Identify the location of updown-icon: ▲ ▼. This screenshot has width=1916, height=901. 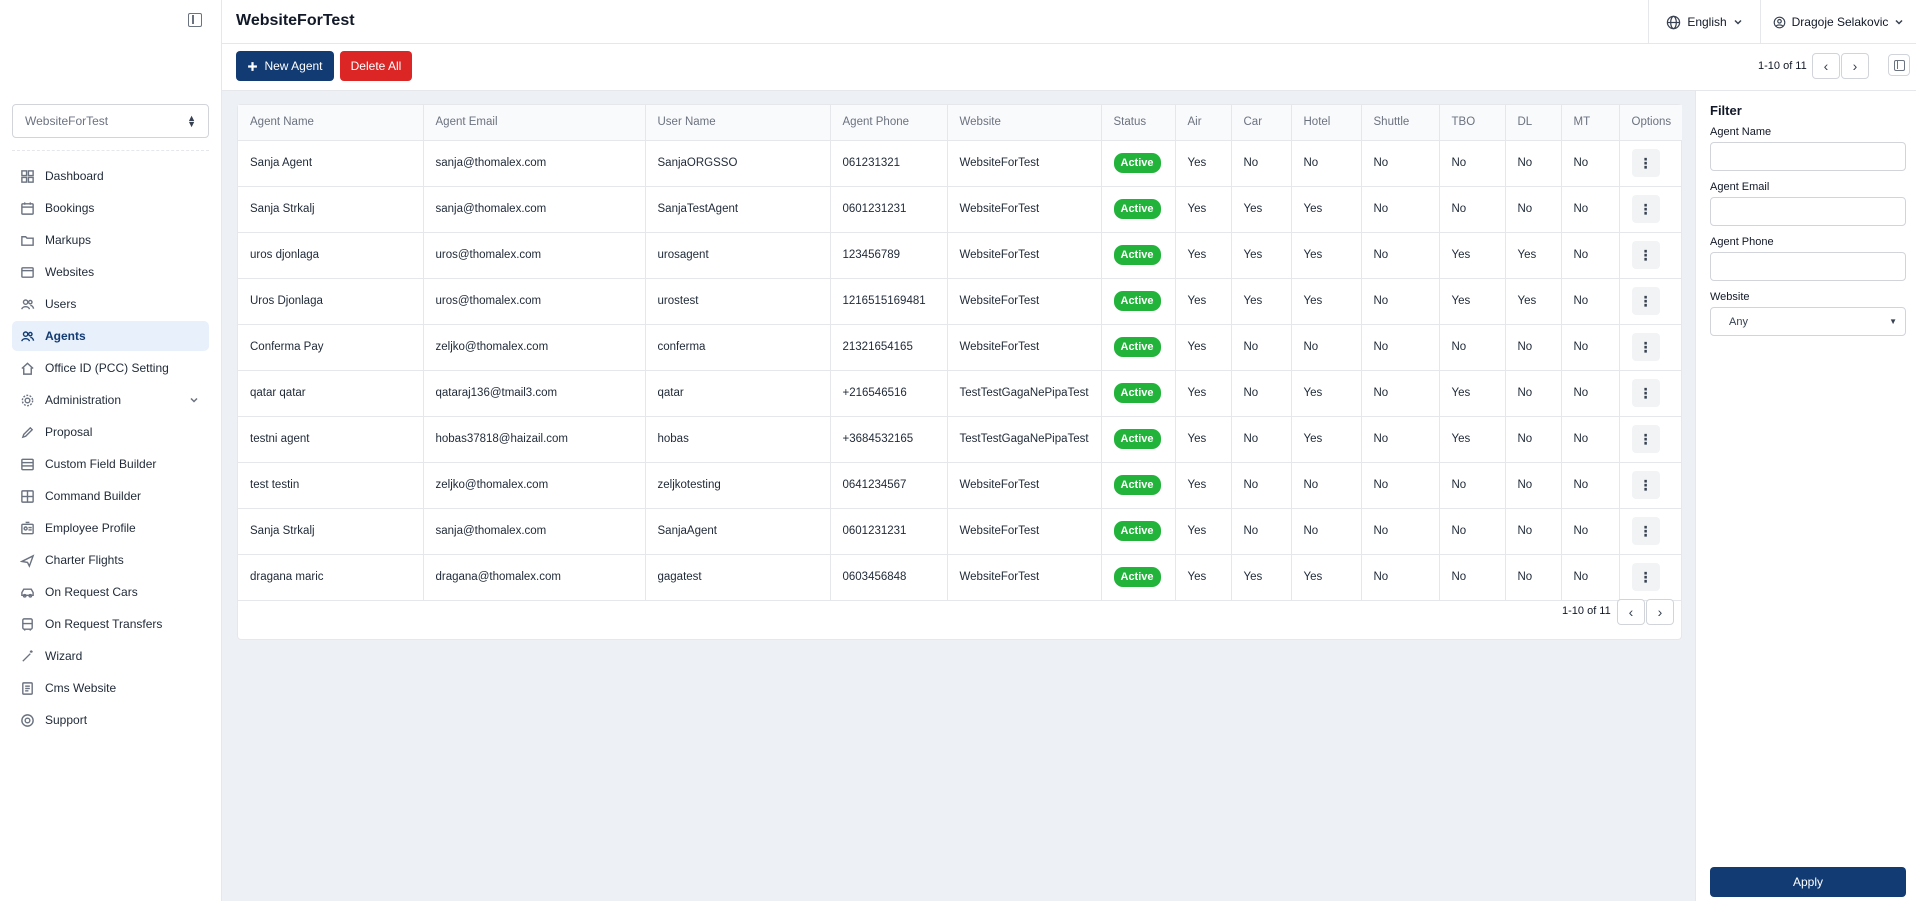
(191, 121).